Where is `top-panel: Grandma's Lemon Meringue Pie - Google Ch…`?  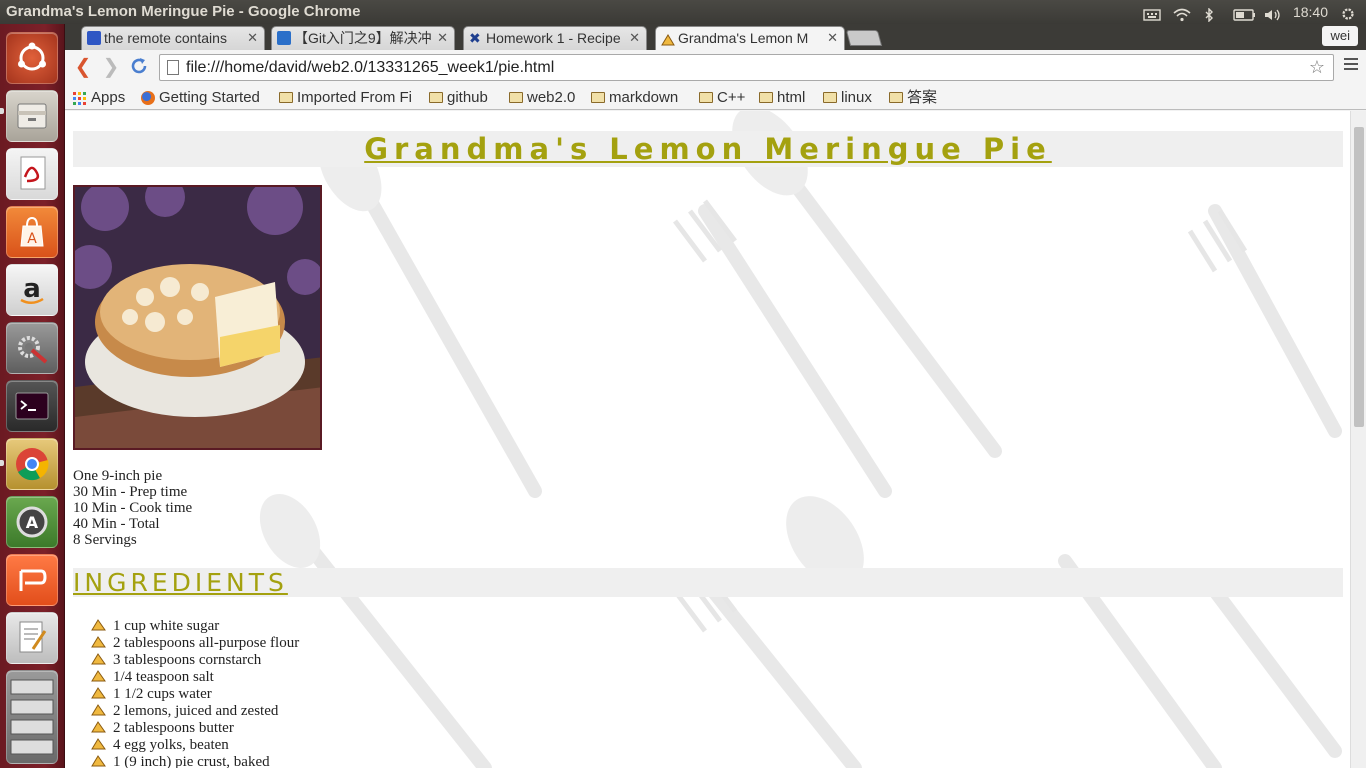 top-panel: Grandma's Lemon Meringue Pie - Google Ch… is located at coordinates (683, 12).